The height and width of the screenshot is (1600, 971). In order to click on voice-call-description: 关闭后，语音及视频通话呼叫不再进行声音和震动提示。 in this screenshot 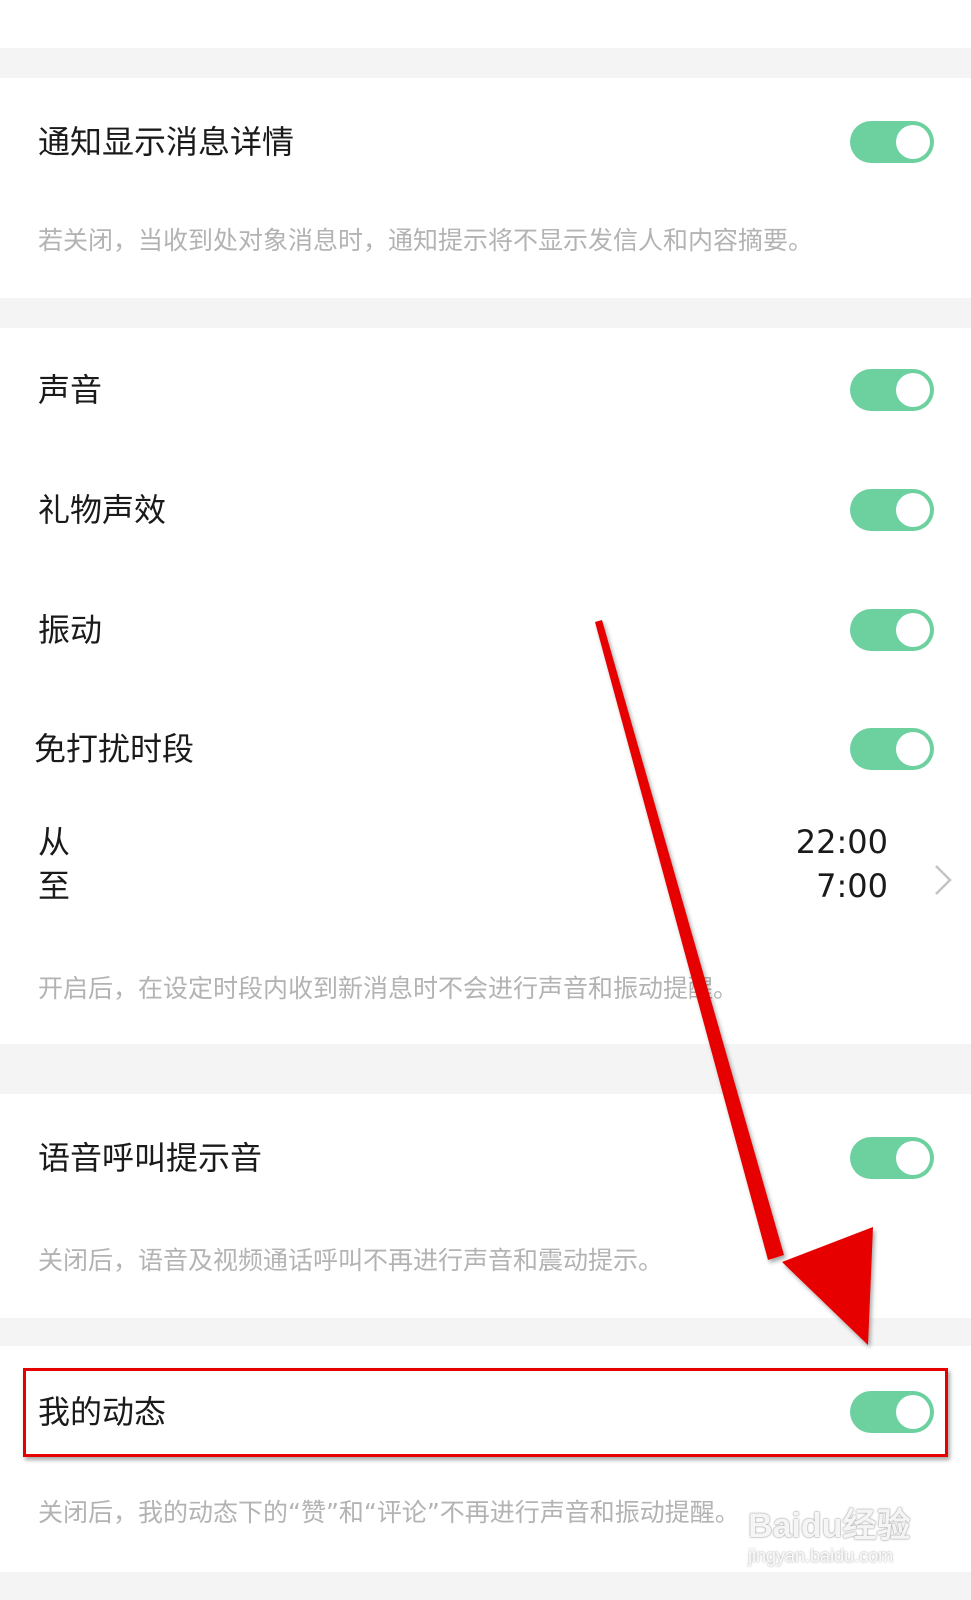, I will do `click(351, 1260)`.